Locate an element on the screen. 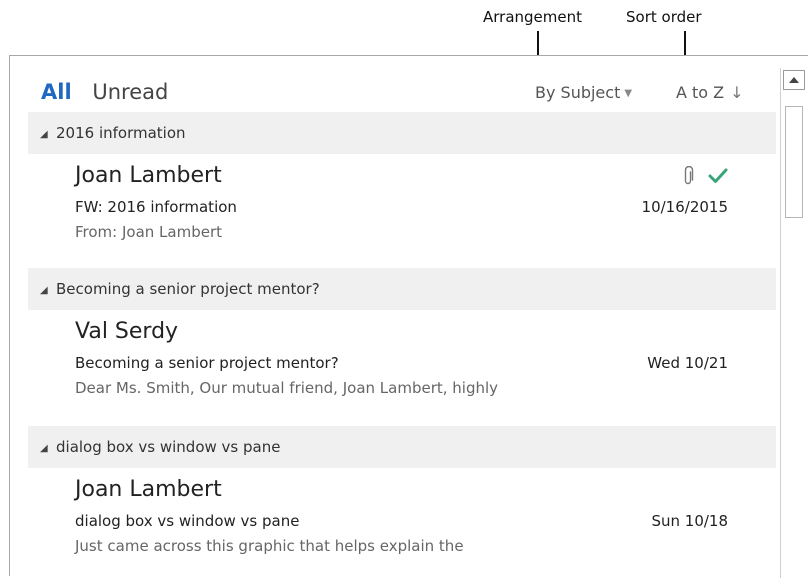 This screenshot has height=578, width=808. checkmark-icon is located at coordinates (718, 176).